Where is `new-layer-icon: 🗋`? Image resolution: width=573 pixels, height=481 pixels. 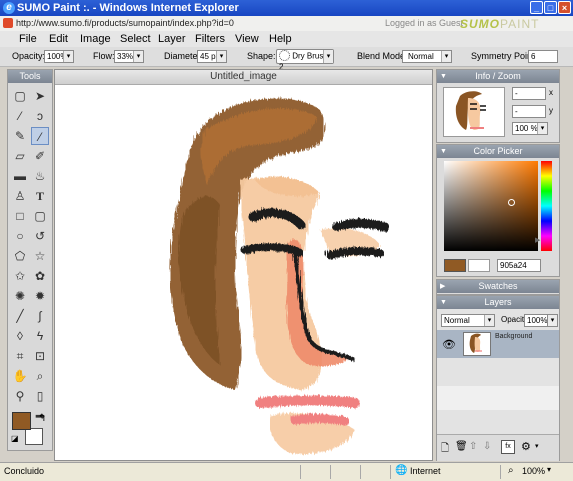
new-layer-icon: 🗋 is located at coordinates (445, 449).